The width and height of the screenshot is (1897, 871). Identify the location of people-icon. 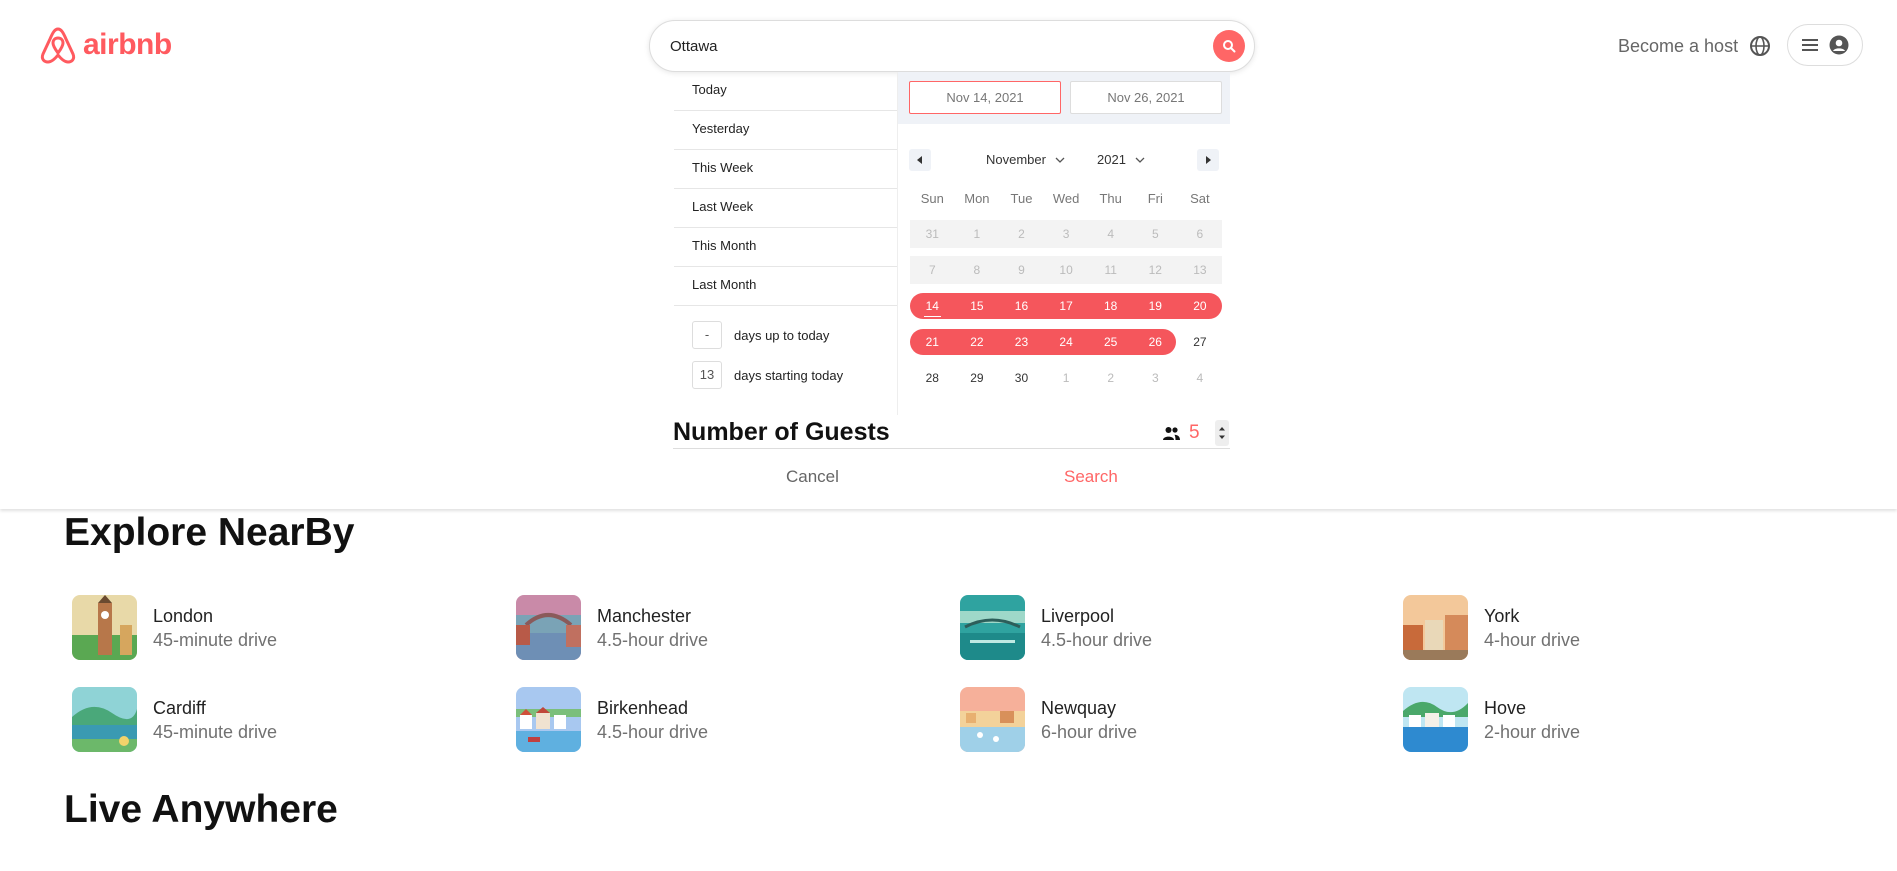
(1171, 433).